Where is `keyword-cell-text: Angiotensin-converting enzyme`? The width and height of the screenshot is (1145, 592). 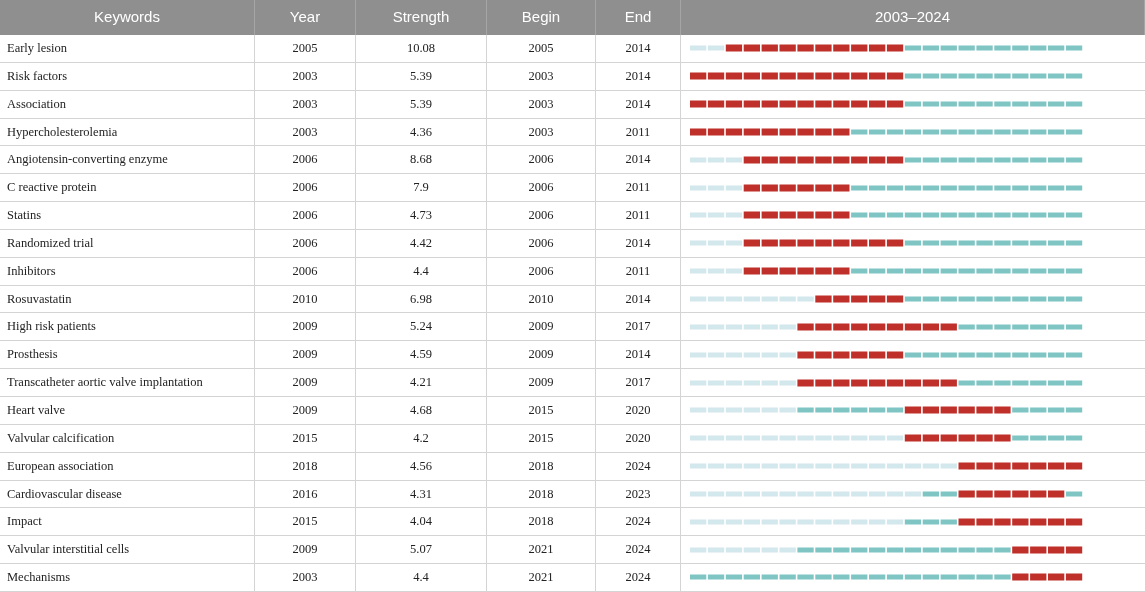 keyword-cell-text: Angiotensin-converting enzyme is located at coordinates (87, 160).